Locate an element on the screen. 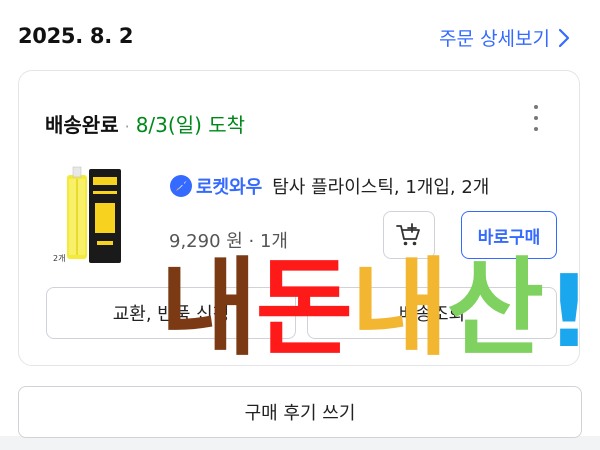 The height and width of the screenshot is (450, 600). buy-again-button: 바로구매 is located at coordinates (509, 235).